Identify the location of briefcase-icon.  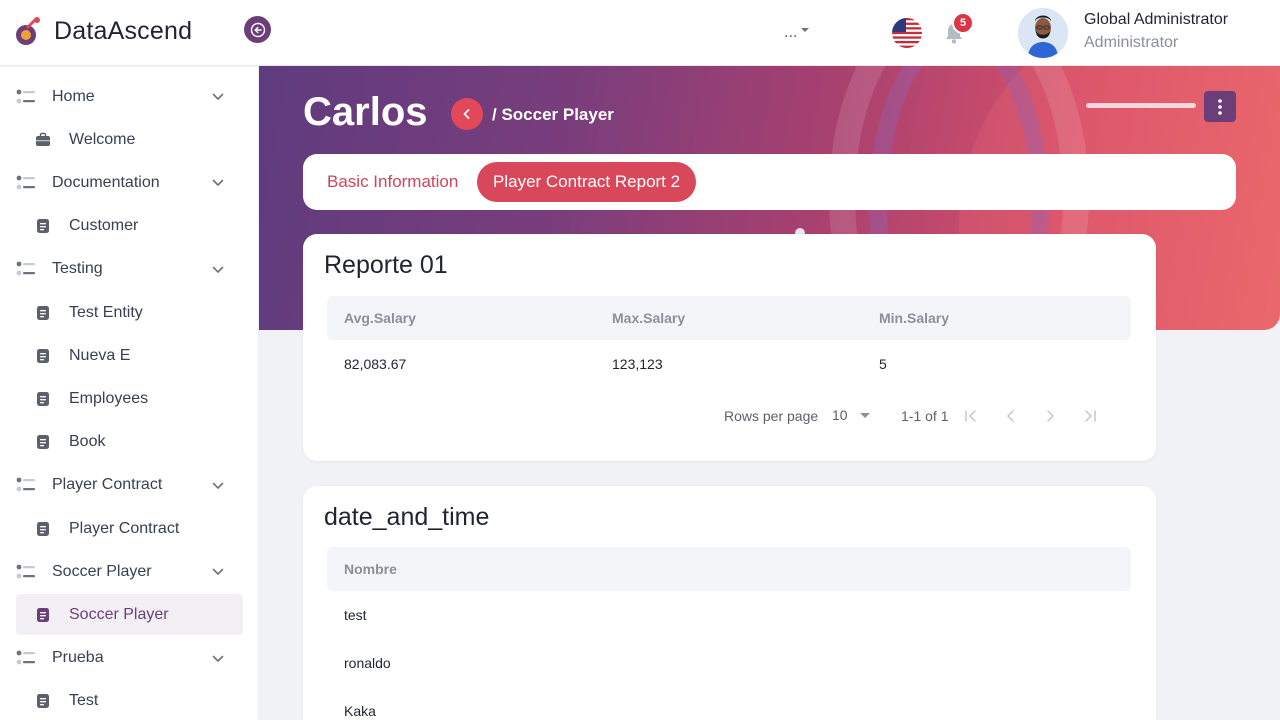
(43, 140).